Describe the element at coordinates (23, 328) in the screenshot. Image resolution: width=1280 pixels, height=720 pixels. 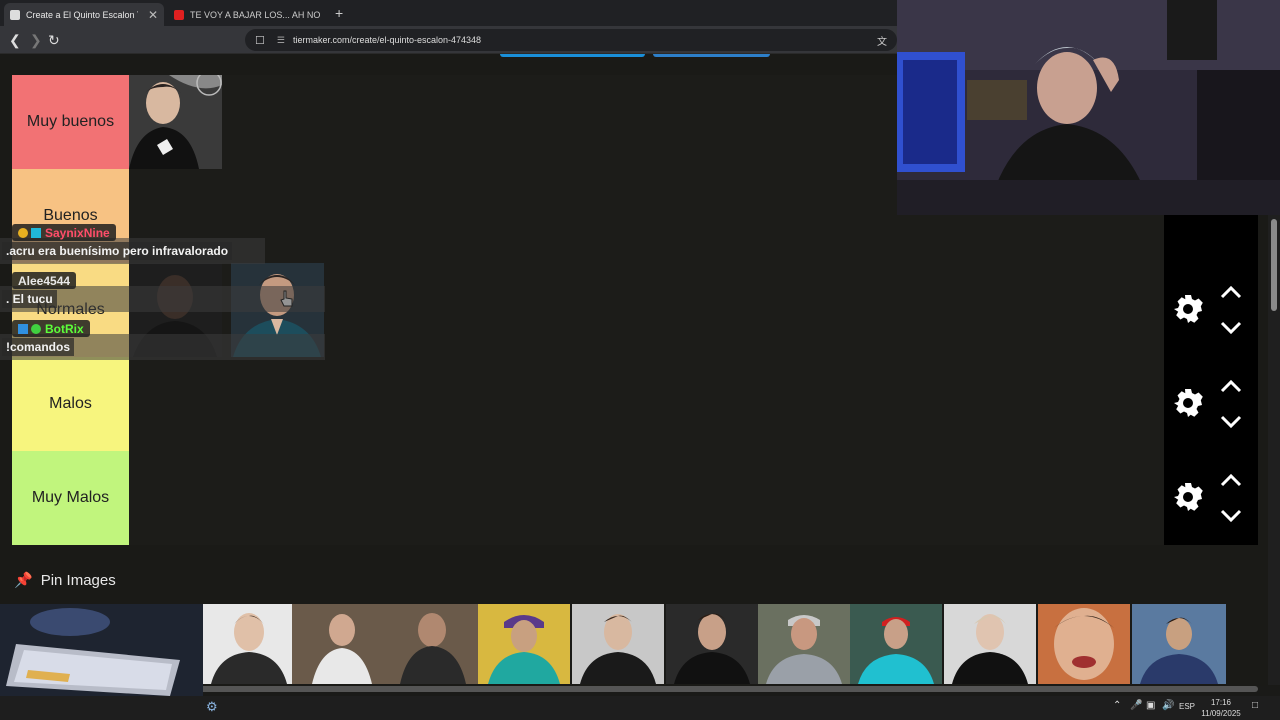
I see `bot-badge-icon` at that location.